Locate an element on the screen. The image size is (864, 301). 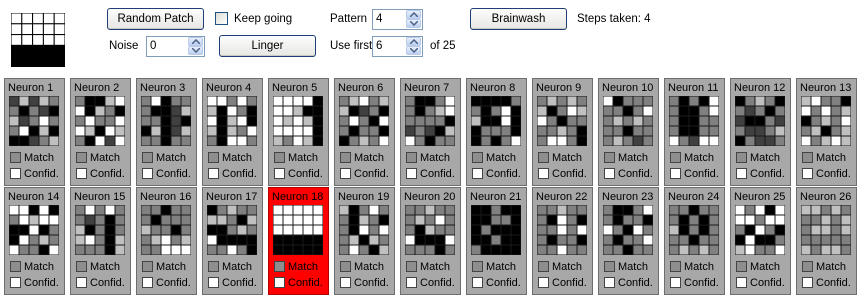
confid-lamp-icon is located at coordinates (213, 173).